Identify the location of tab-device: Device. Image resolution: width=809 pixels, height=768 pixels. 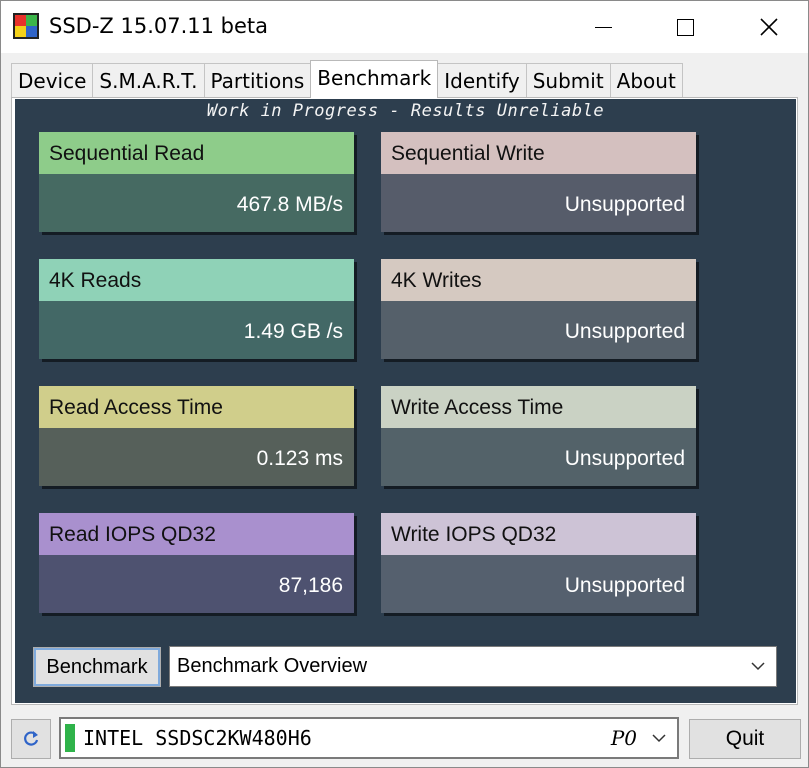
(52, 80).